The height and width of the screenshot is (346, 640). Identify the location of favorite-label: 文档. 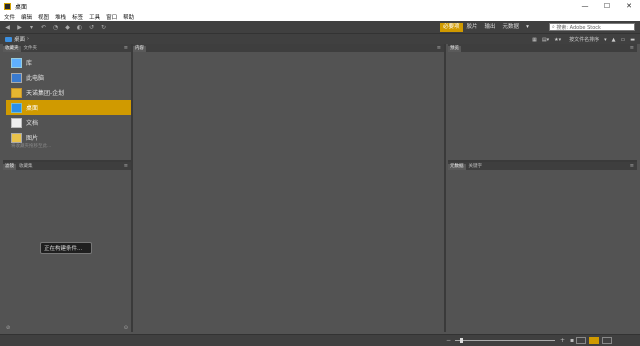
(32, 123).